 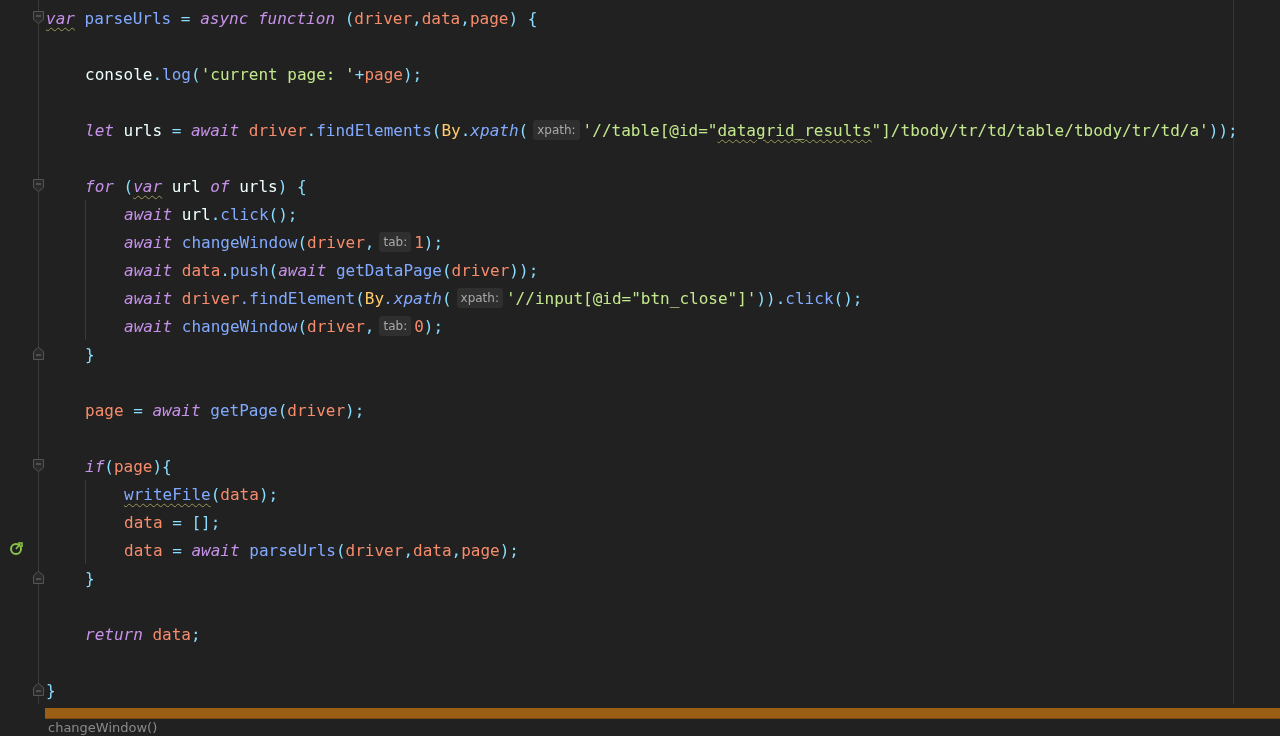 What do you see at coordinates (196, 186) in the screenshot?
I see `code-text: for (var url of urls) {` at bounding box center [196, 186].